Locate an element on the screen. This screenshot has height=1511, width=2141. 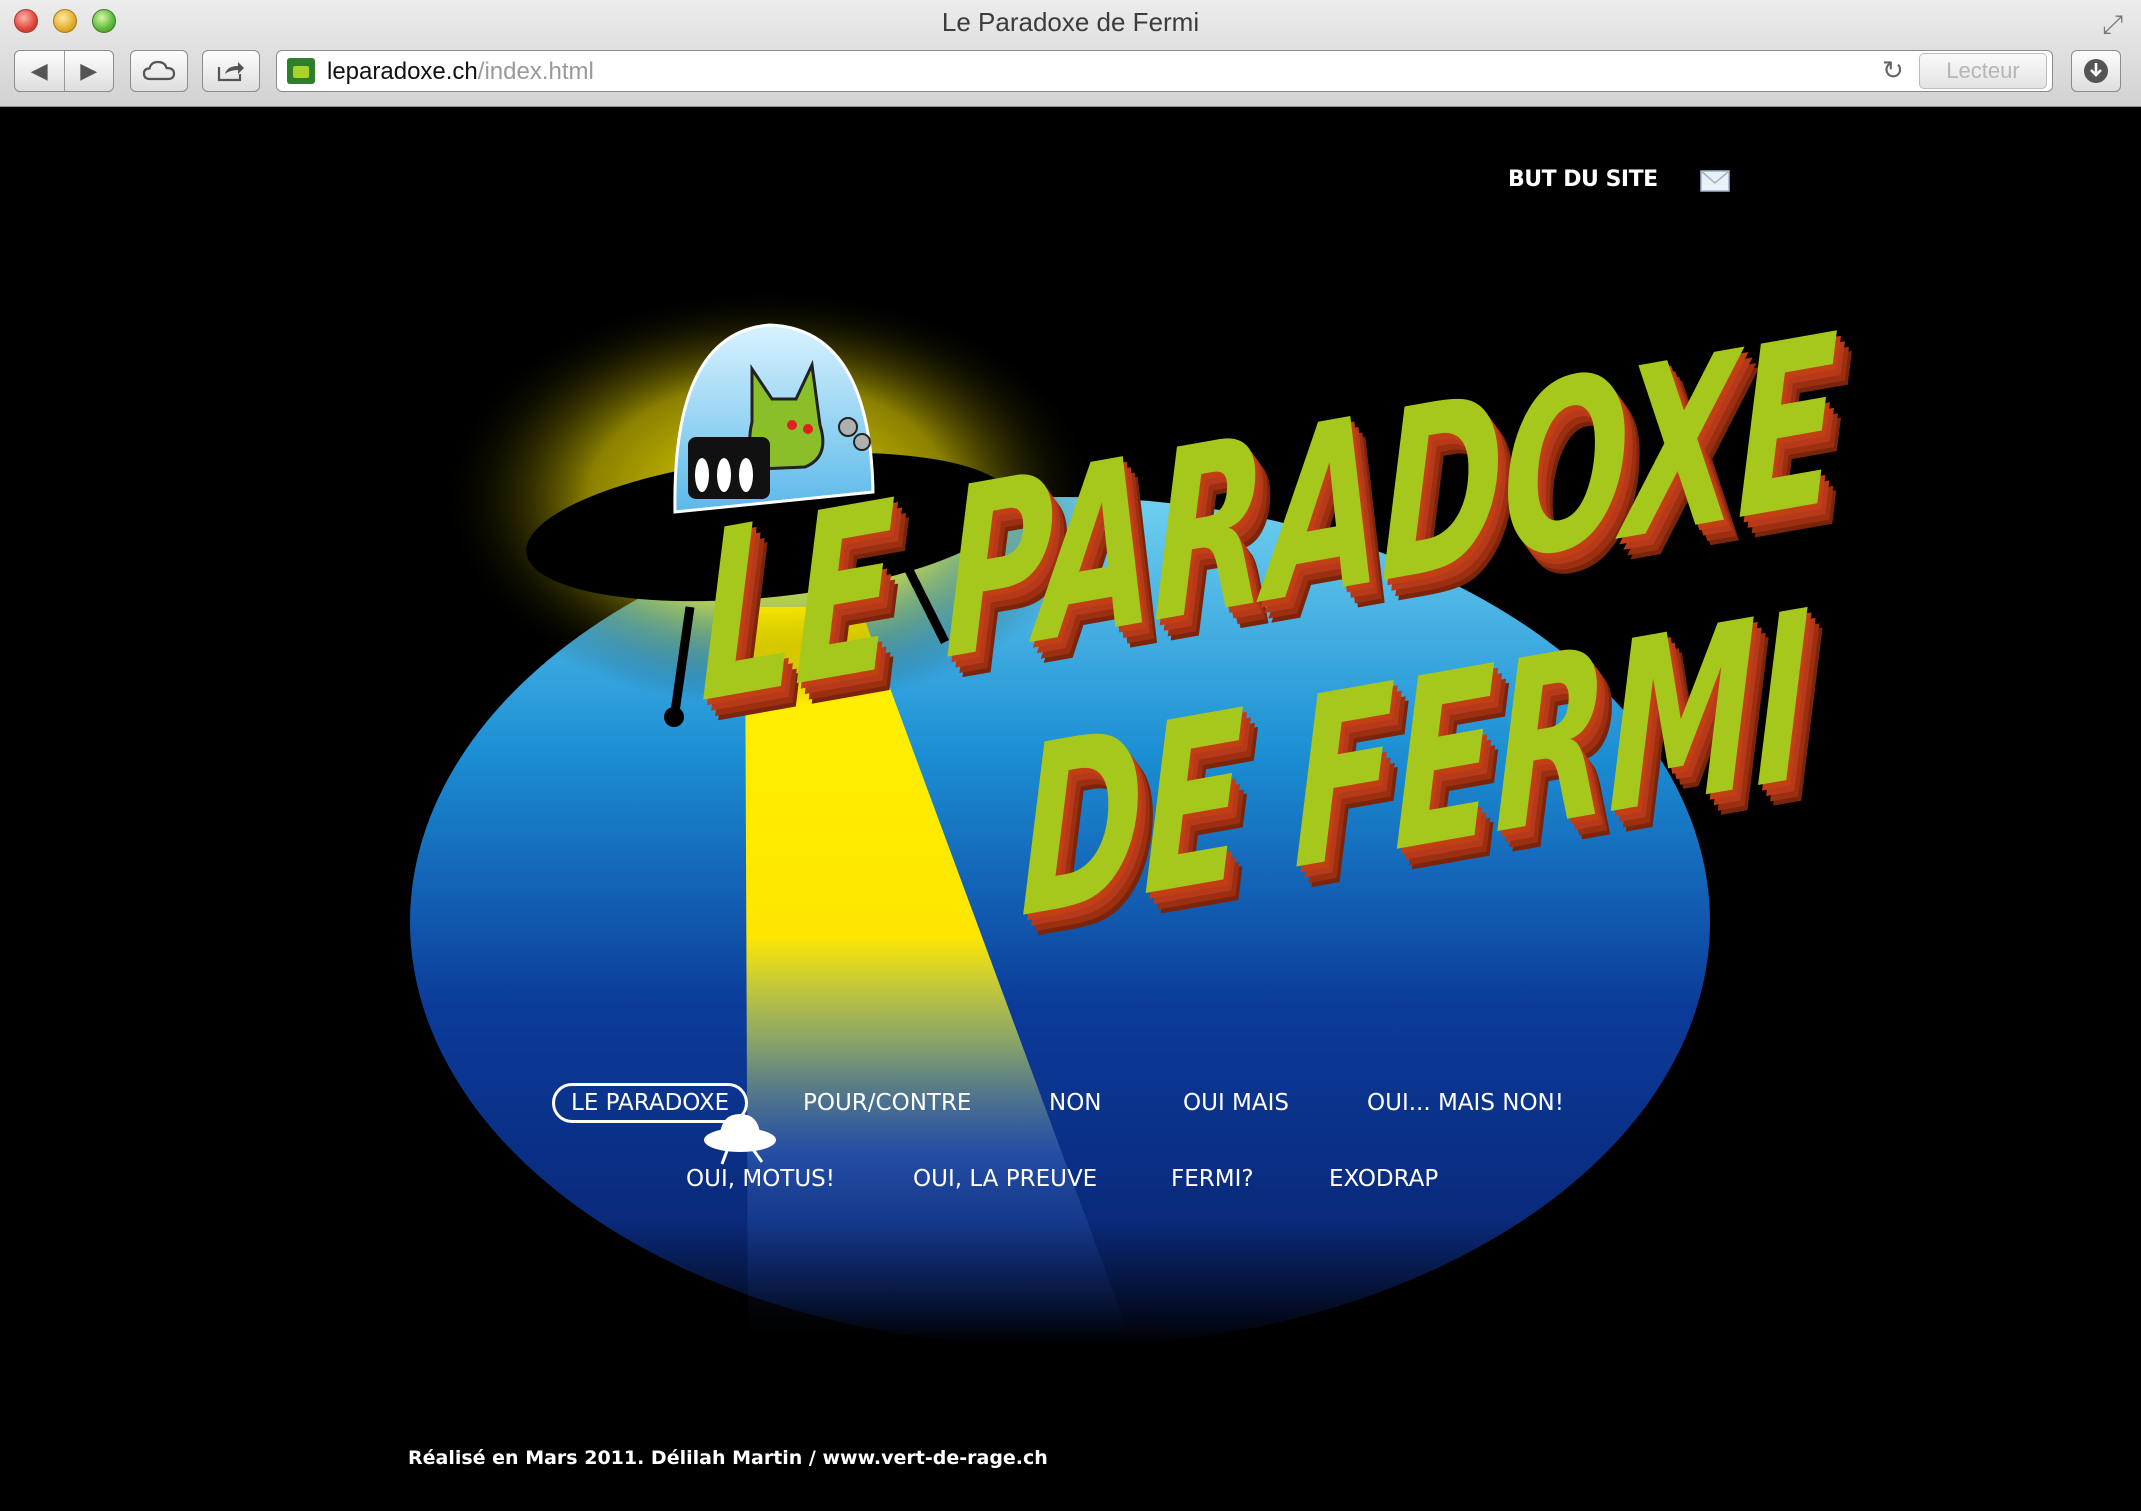
download-icon is located at coordinates (2096, 71).